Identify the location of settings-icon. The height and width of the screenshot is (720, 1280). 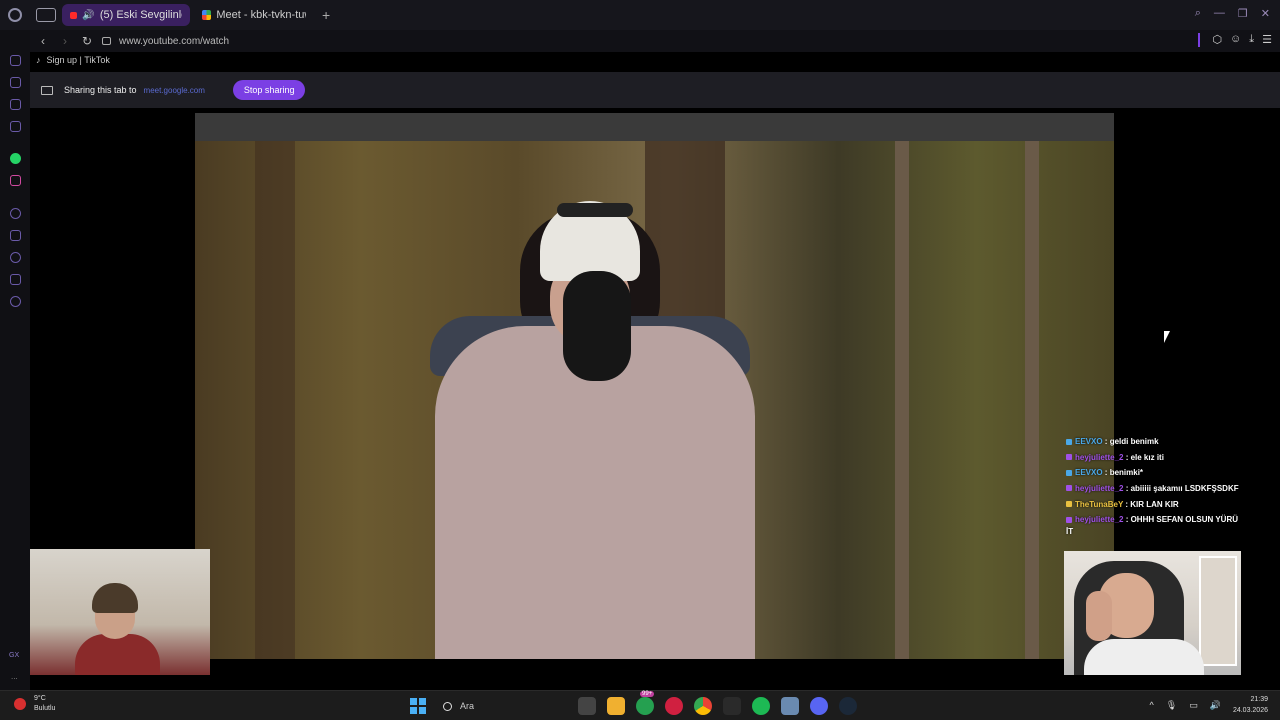
(15, 301).